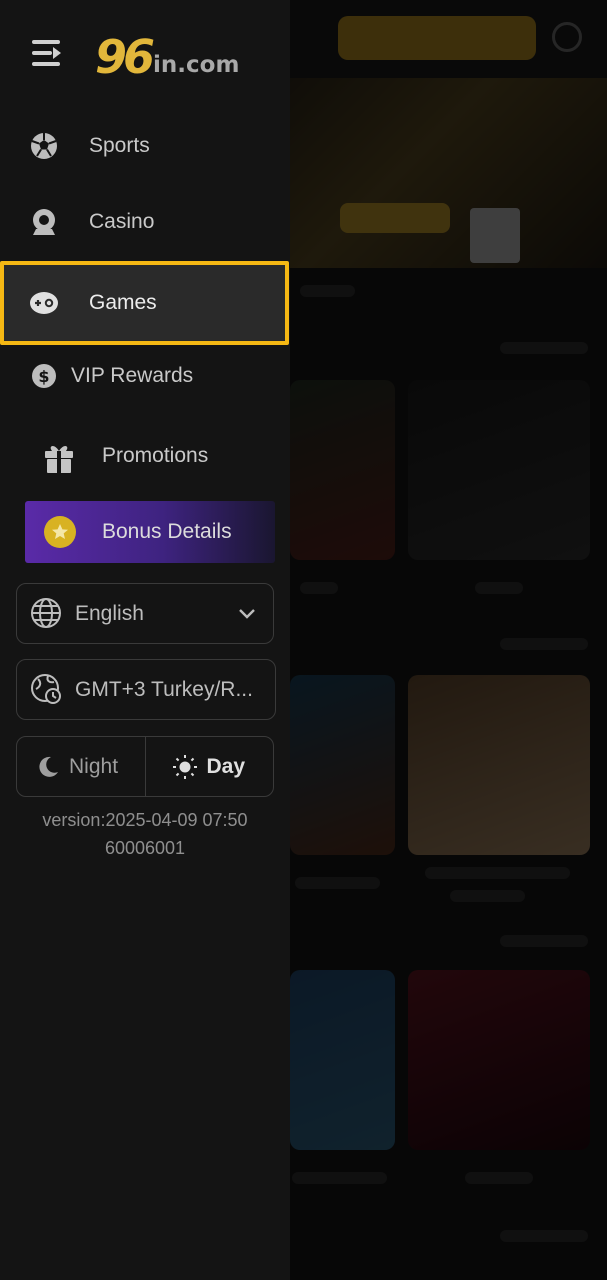 The width and height of the screenshot is (607, 1280). What do you see at coordinates (145, 834) in the screenshot?
I see `version-info: version:2025-04-09 07:50 60006001` at bounding box center [145, 834].